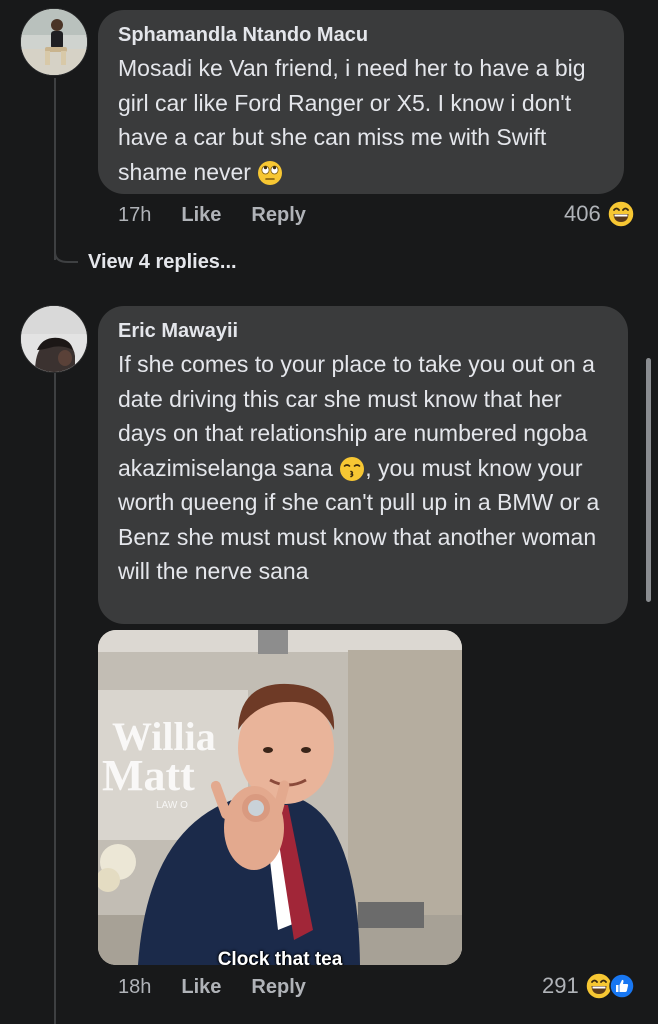  What do you see at coordinates (588, 986) in the screenshot?
I see `reaction-summary: 291` at bounding box center [588, 986].